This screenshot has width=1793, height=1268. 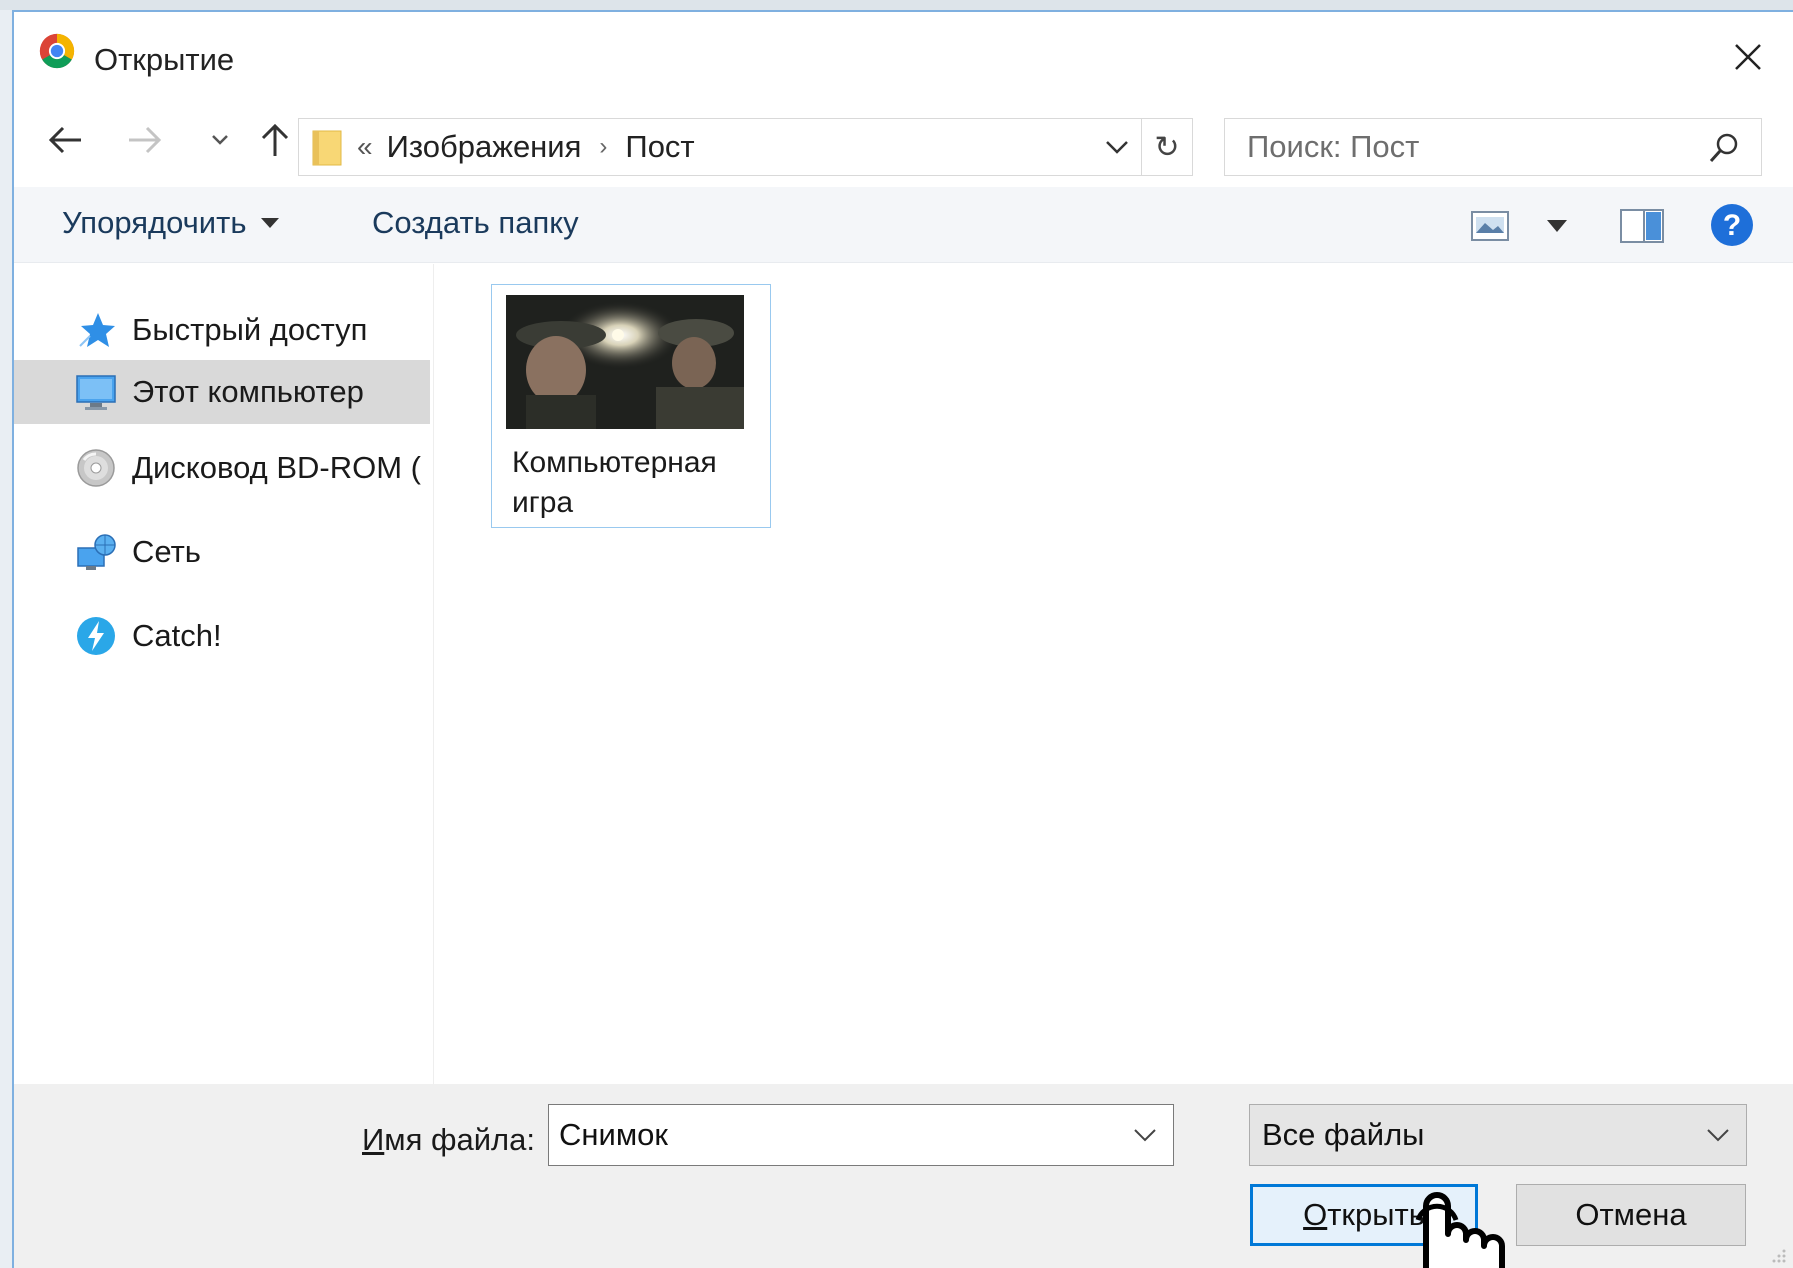 What do you see at coordinates (1631, 1215) in the screenshot?
I see `cancel-button: Отмена` at bounding box center [1631, 1215].